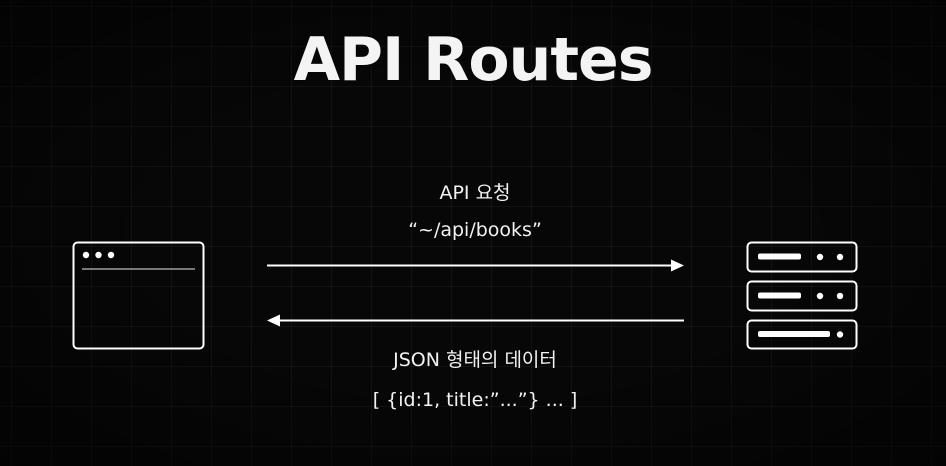 Image resolution: width=946 pixels, height=466 pixels. Describe the element at coordinates (475, 265) in the screenshot. I see `request-arrow` at that location.